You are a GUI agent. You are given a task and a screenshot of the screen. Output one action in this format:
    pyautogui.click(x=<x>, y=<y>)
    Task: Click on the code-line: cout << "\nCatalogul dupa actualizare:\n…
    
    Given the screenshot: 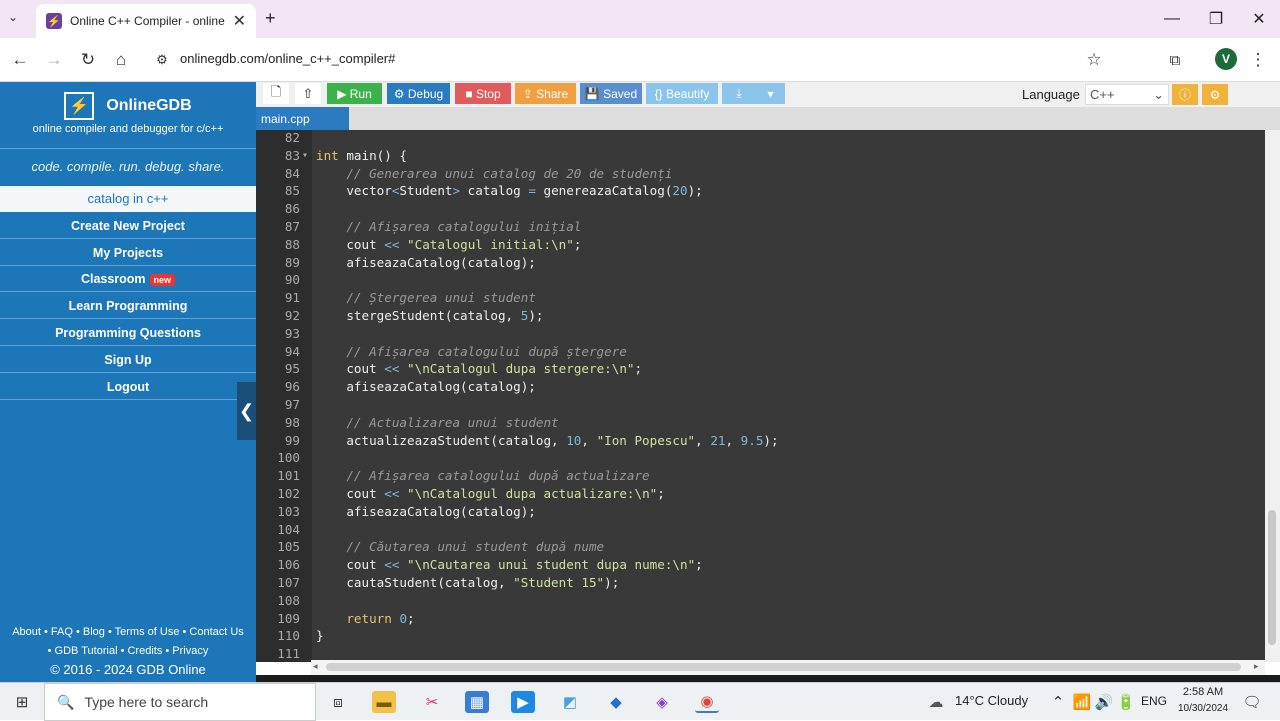 What is the action you would take?
    pyautogui.click(x=490, y=493)
    